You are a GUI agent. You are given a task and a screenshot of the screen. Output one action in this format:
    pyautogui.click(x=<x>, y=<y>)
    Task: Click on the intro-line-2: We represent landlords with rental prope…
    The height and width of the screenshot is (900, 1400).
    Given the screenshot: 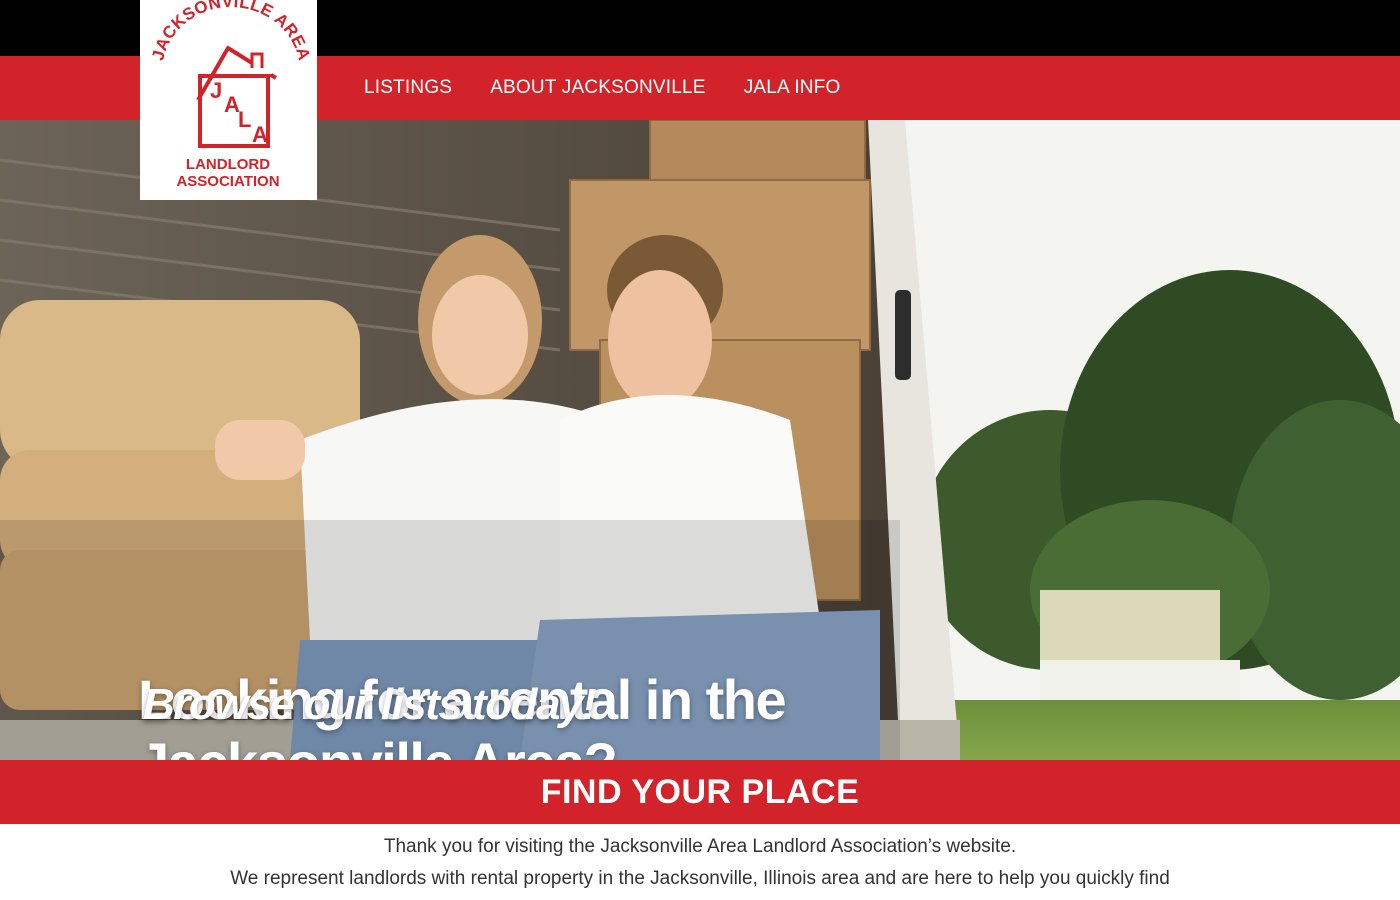 What is the action you would take?
    pyautogui.click(x=700, y=878)
    